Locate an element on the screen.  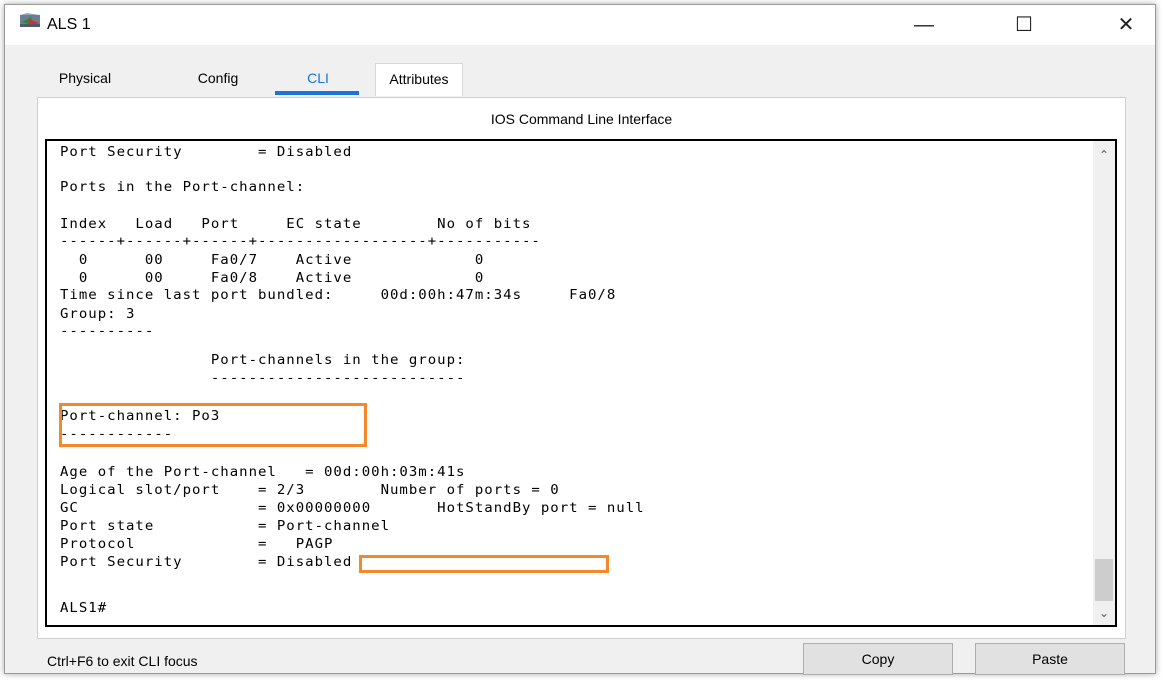
tab-attributes: Attributes is located at coordinates (419, 79).